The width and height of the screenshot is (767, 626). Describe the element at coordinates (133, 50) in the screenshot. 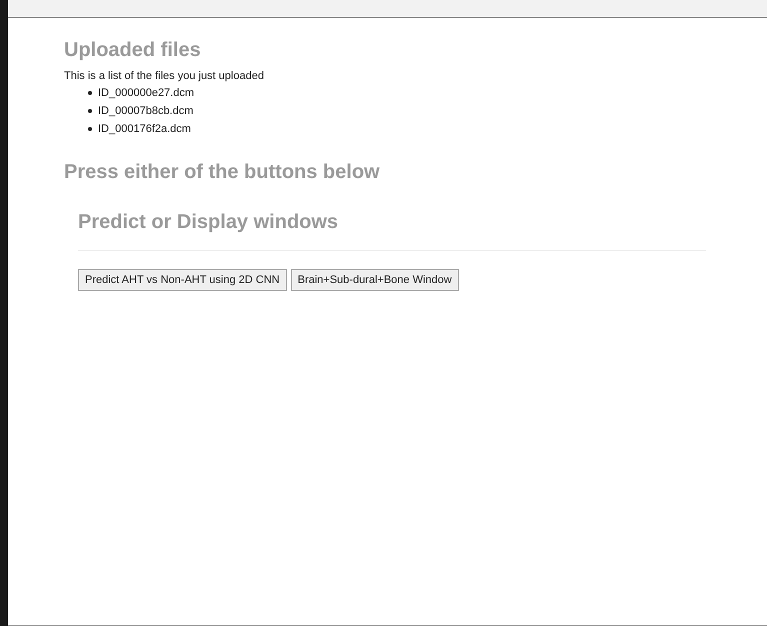

I see `section-heading: Uploaded files` at that location.